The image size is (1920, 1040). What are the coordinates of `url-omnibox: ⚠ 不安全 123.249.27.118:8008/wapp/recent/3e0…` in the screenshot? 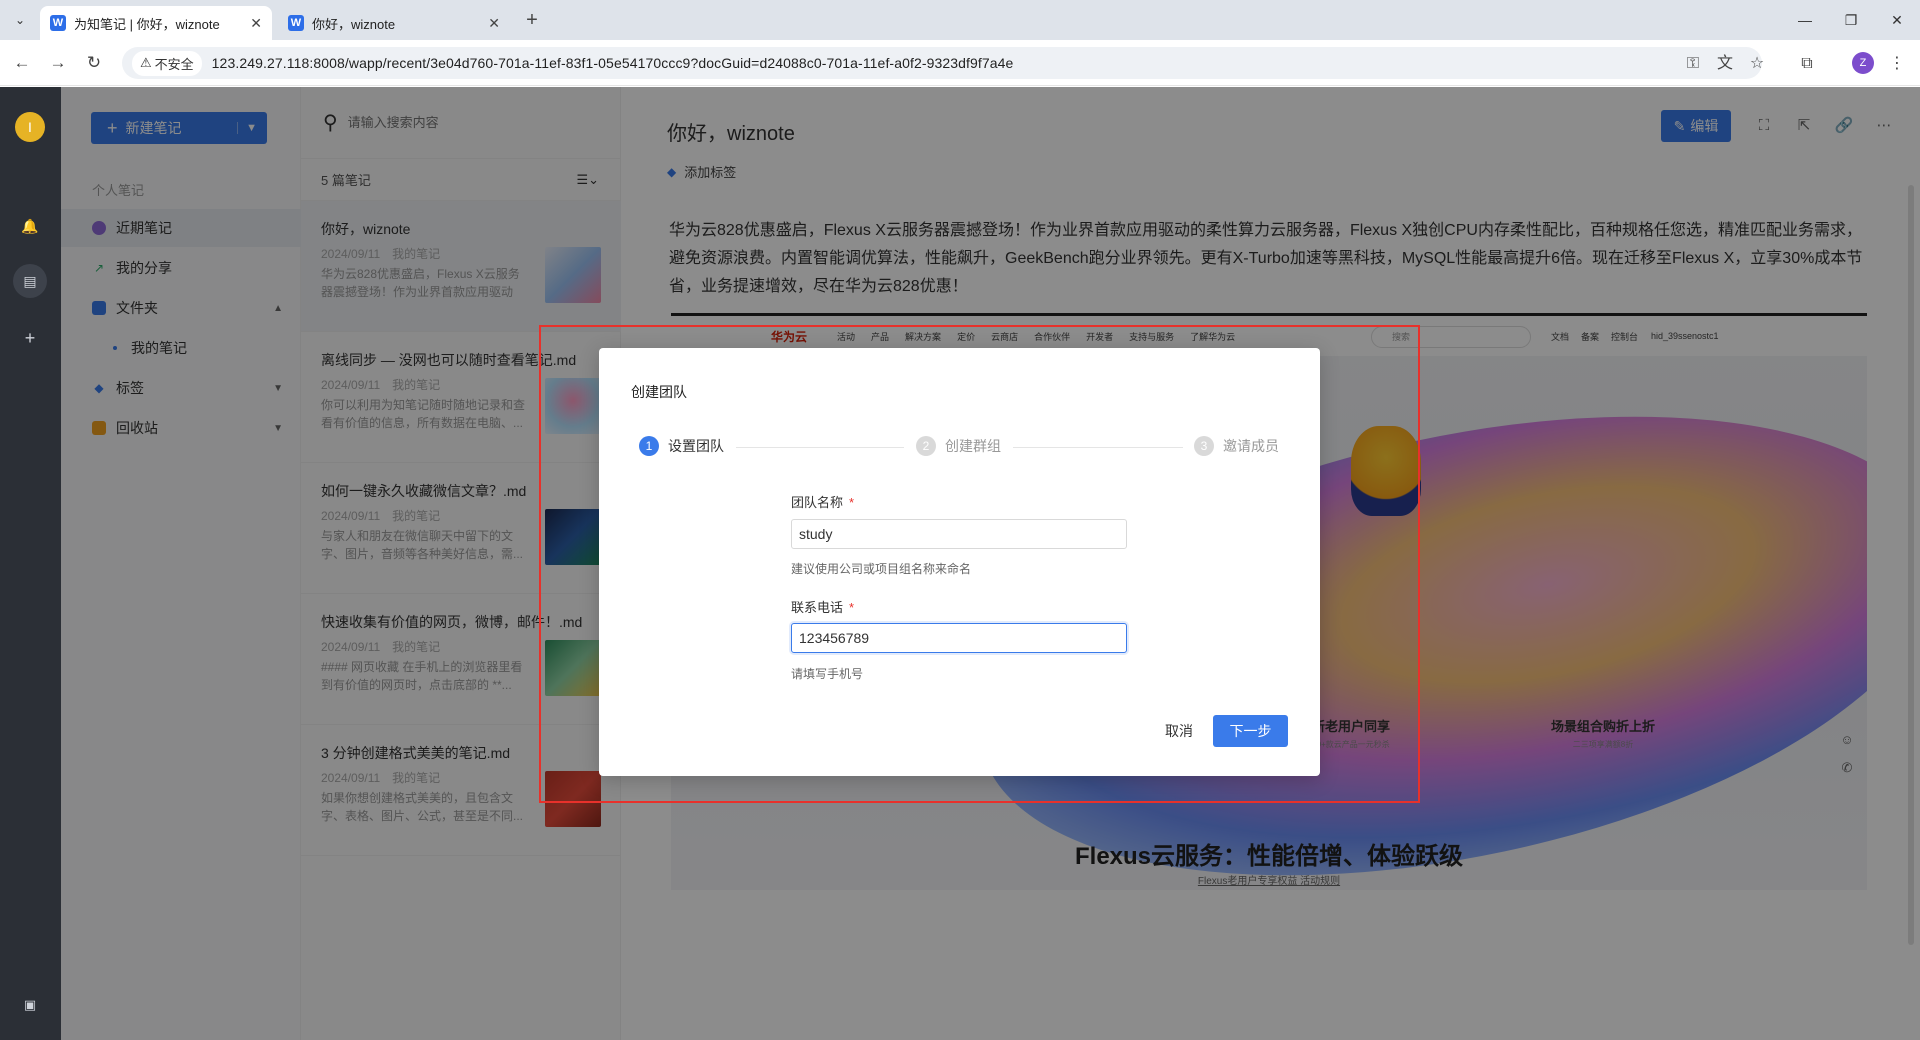 It's located at (942, 63).